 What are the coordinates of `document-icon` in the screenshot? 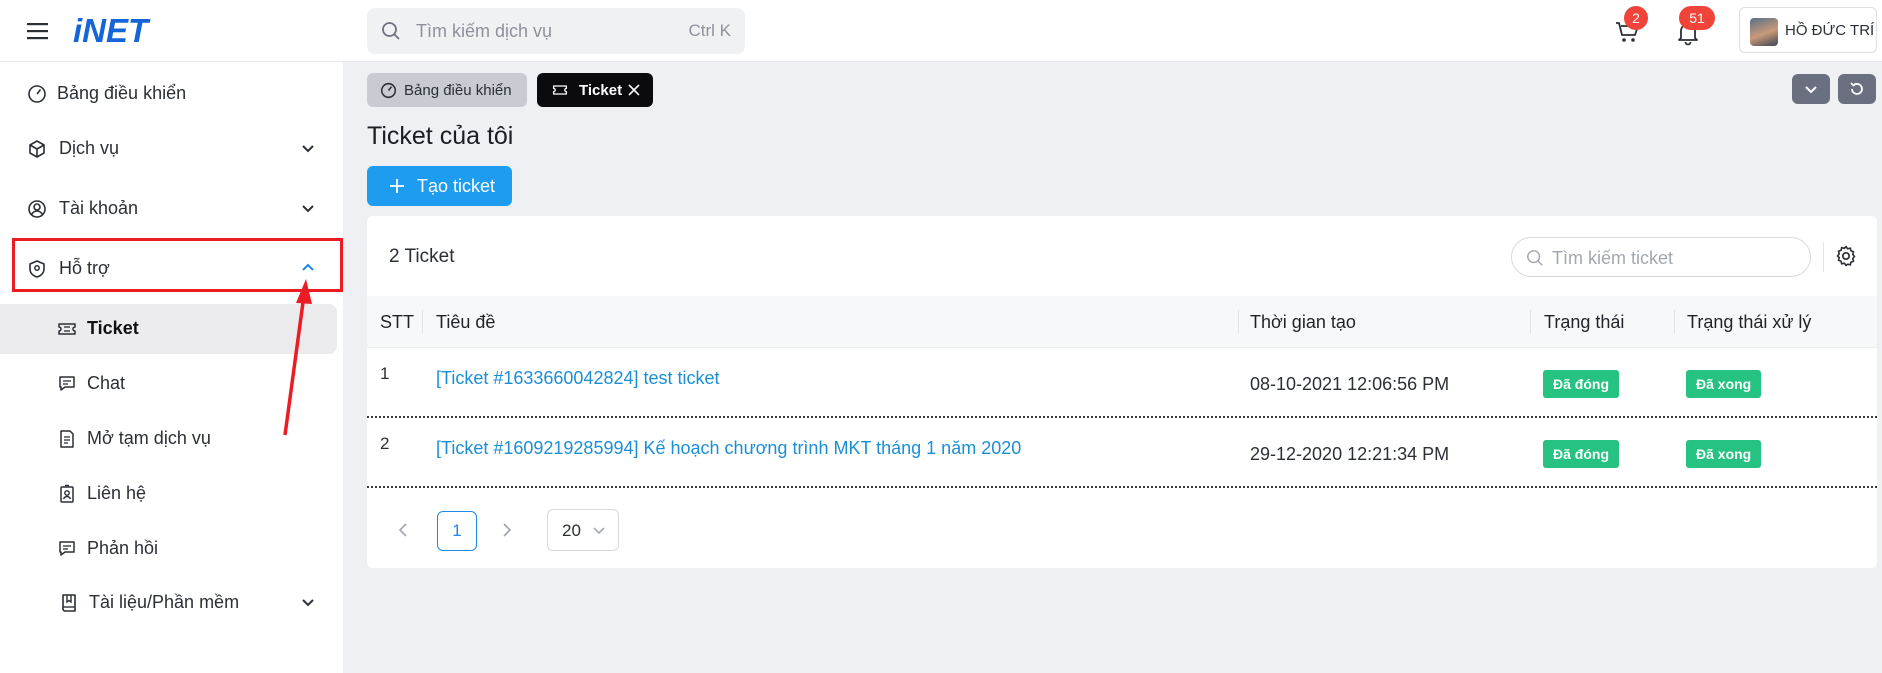 It's located at (67, 439).